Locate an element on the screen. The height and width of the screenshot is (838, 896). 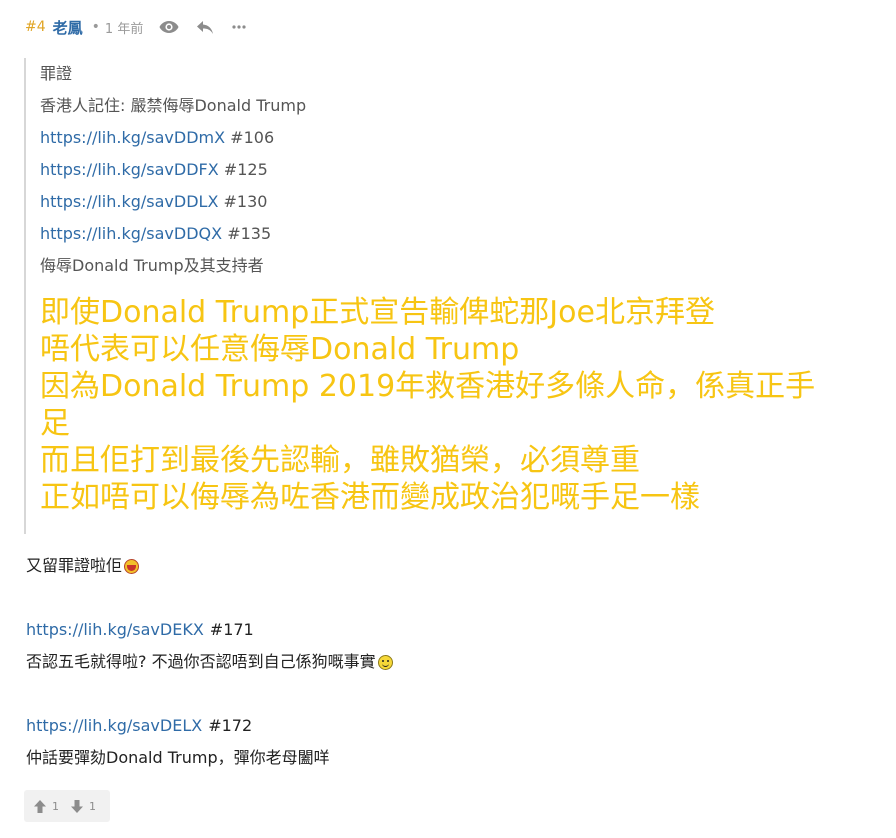
reply-ref: #130 is located at coordinates (245, 201).